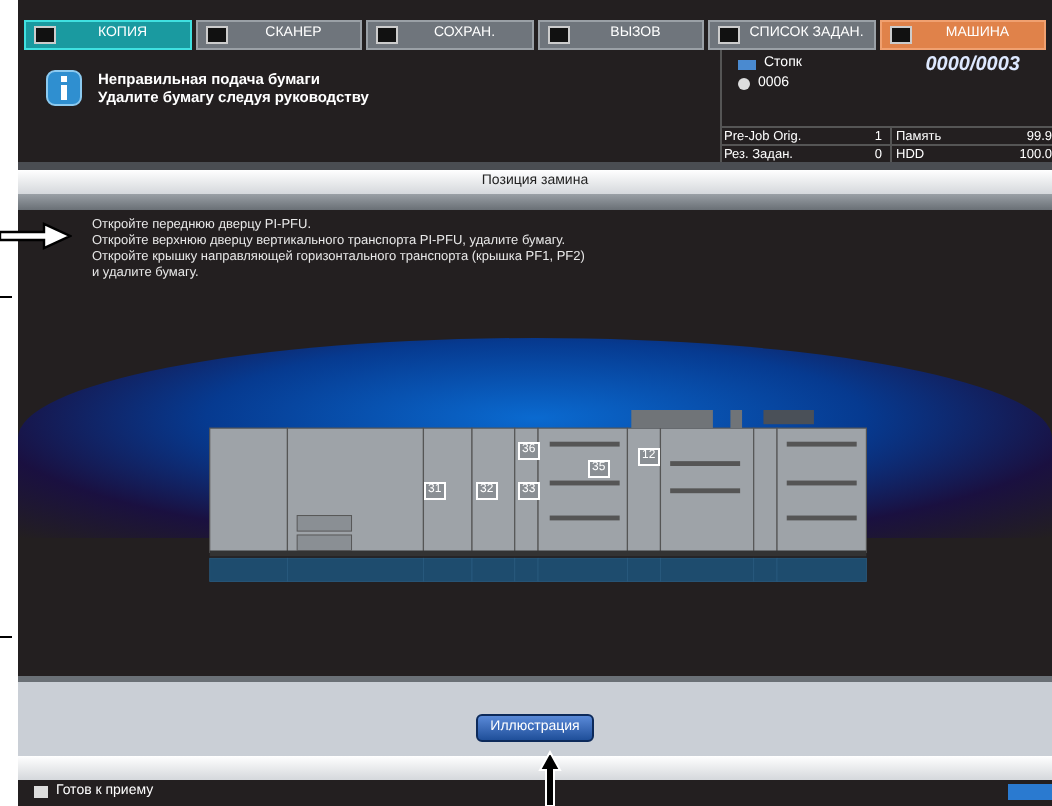 The image size is (1052, 806). Describe the element at coordinates (972, 65) in the screenshot. I see `page-counter: 0000/0003` at that location.